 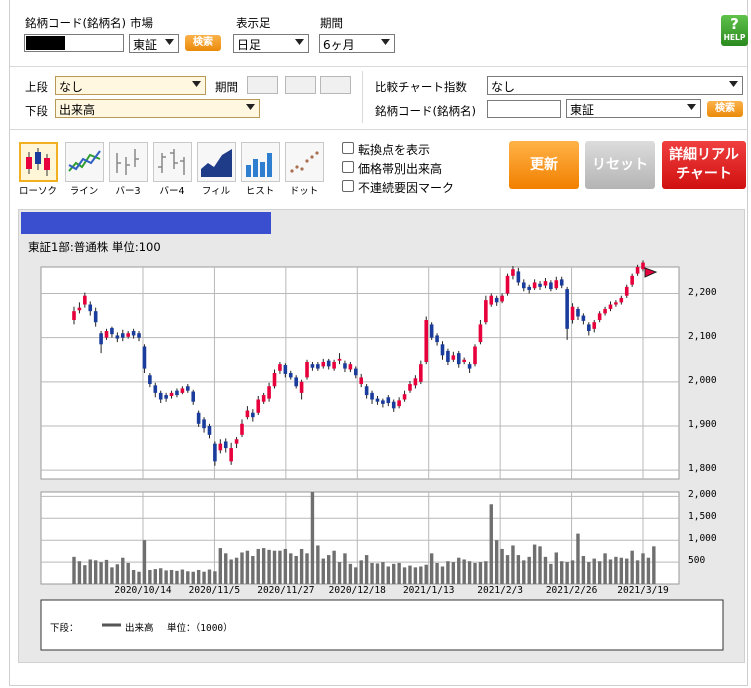 I want to click on x-tick-label: 2020/12/18, so click(x=357, y=590).